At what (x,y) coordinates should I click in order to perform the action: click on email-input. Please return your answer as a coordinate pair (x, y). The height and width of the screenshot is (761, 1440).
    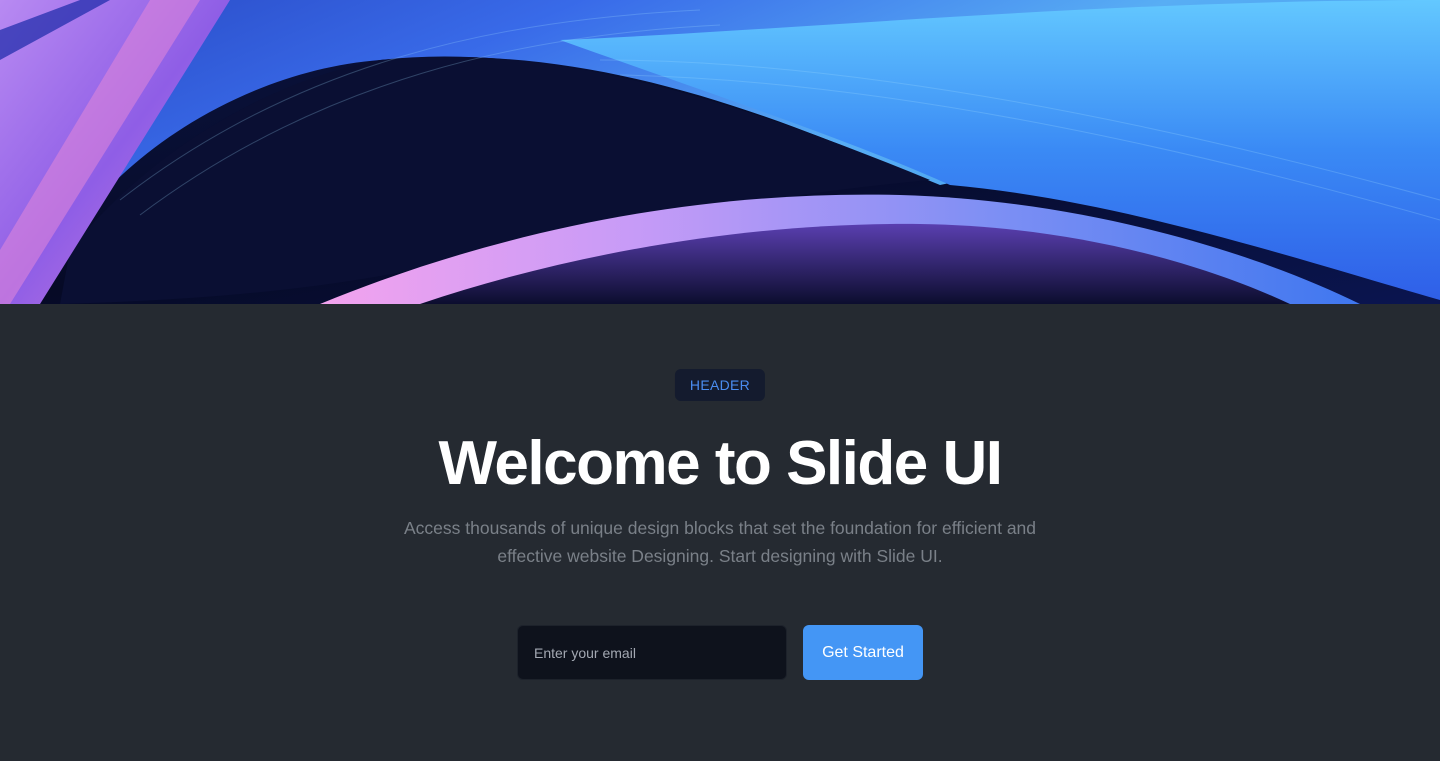
    Looking at the image, I should click on (652, 652).